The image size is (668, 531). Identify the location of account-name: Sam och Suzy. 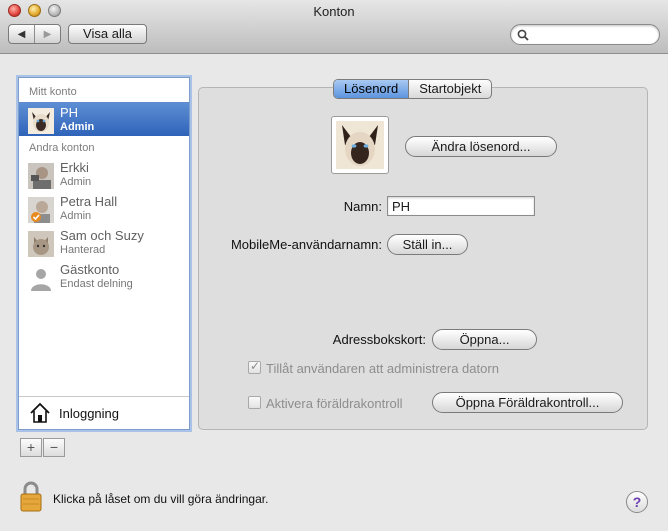
(102, 235).